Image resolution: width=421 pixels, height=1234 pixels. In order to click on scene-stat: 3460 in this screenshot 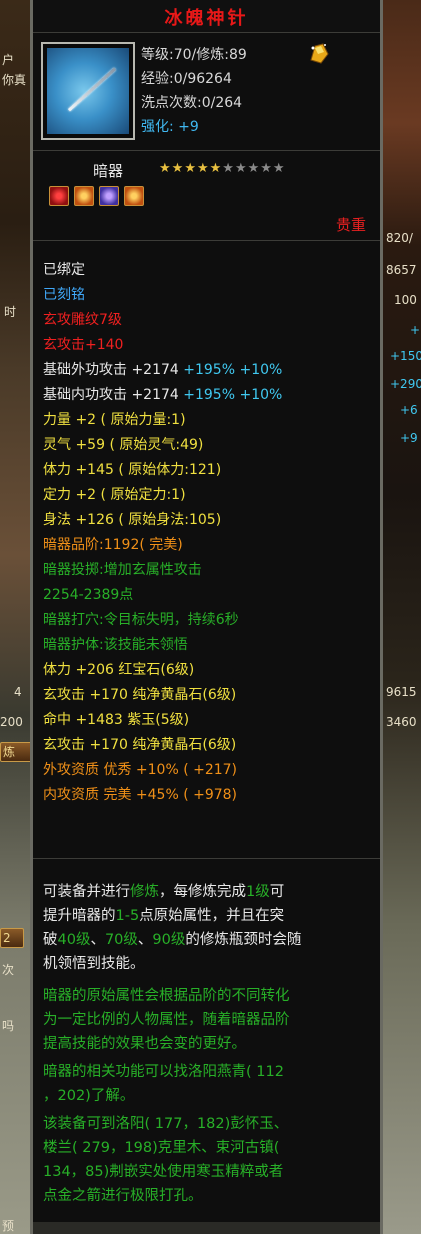, I will do `click(401, 722)`.